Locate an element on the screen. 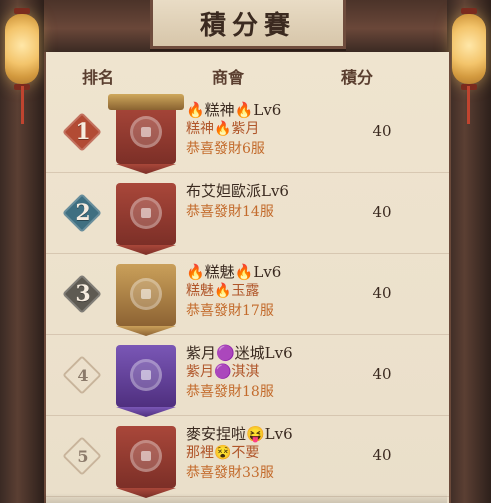  rank-number: 4 is located at coordinates (83, 375).